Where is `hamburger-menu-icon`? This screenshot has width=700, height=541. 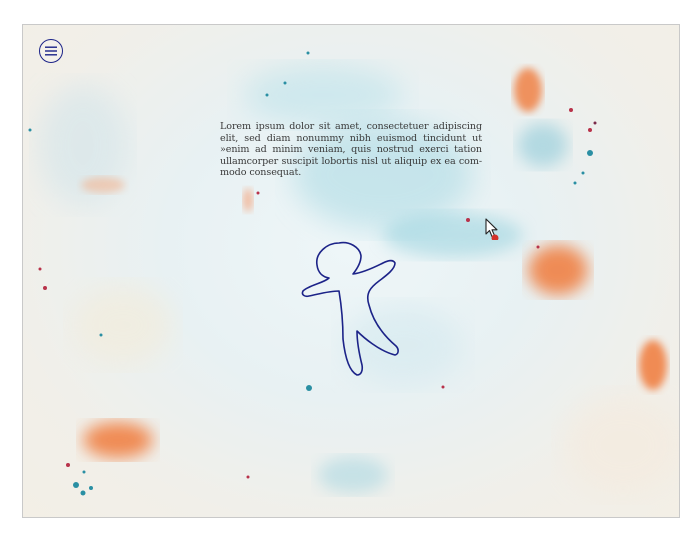 hamburger-menu-icon is located at coordinates (51, 51).